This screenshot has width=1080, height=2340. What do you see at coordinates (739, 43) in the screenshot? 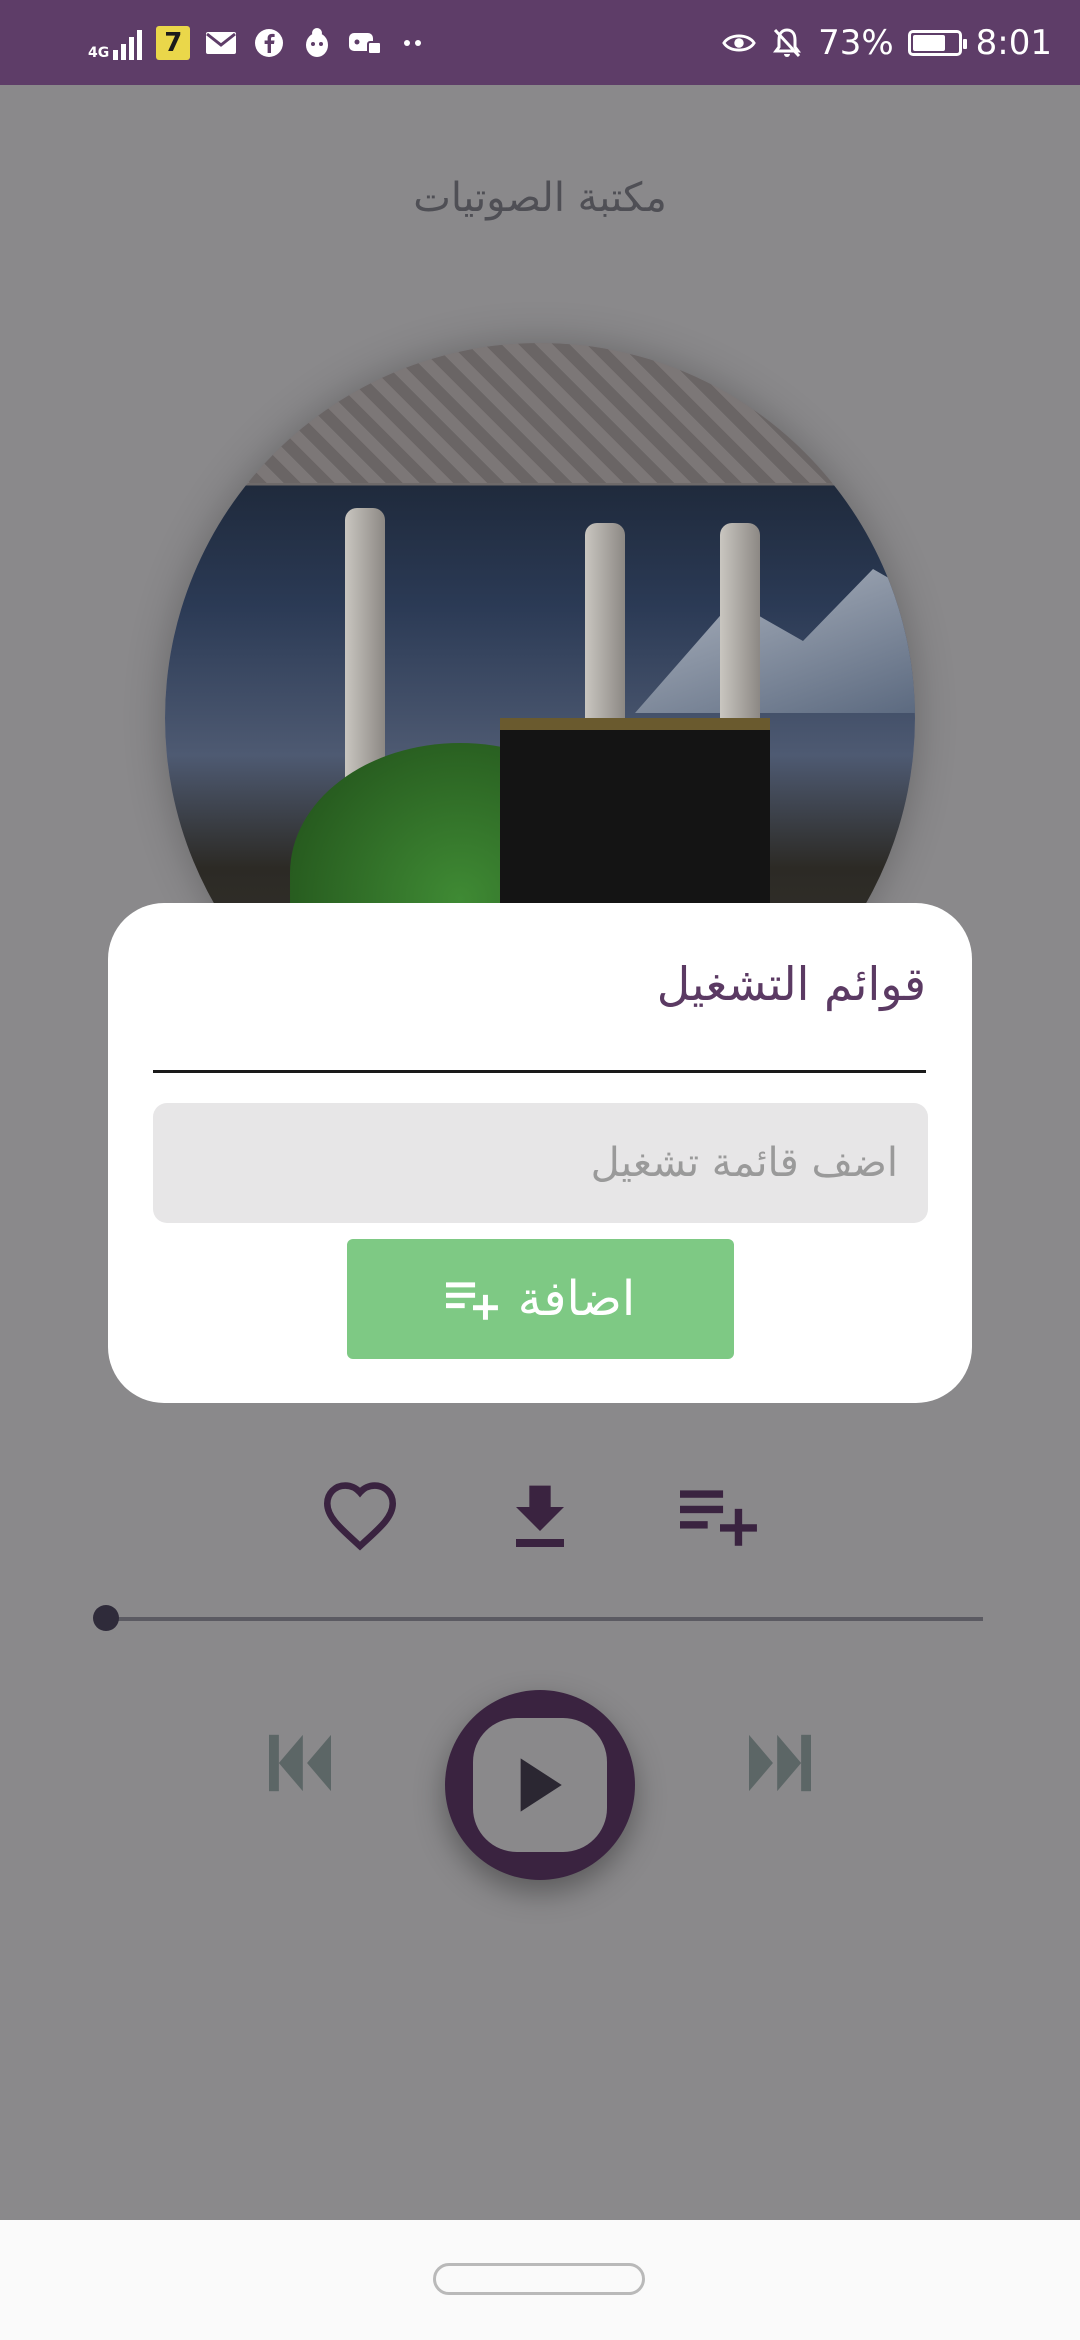
I see `eye-icon` at bounding box center [739, 43].